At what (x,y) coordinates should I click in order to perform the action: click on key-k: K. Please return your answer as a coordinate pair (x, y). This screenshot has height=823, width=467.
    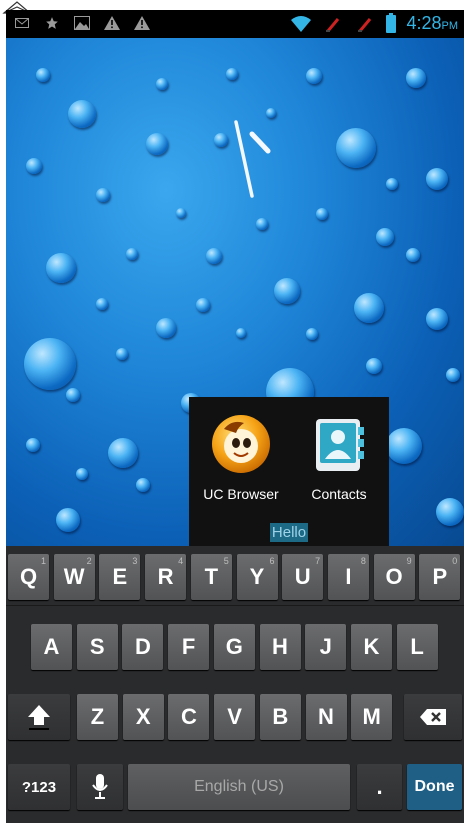
    Looking at the image, I should click on (371, 647).